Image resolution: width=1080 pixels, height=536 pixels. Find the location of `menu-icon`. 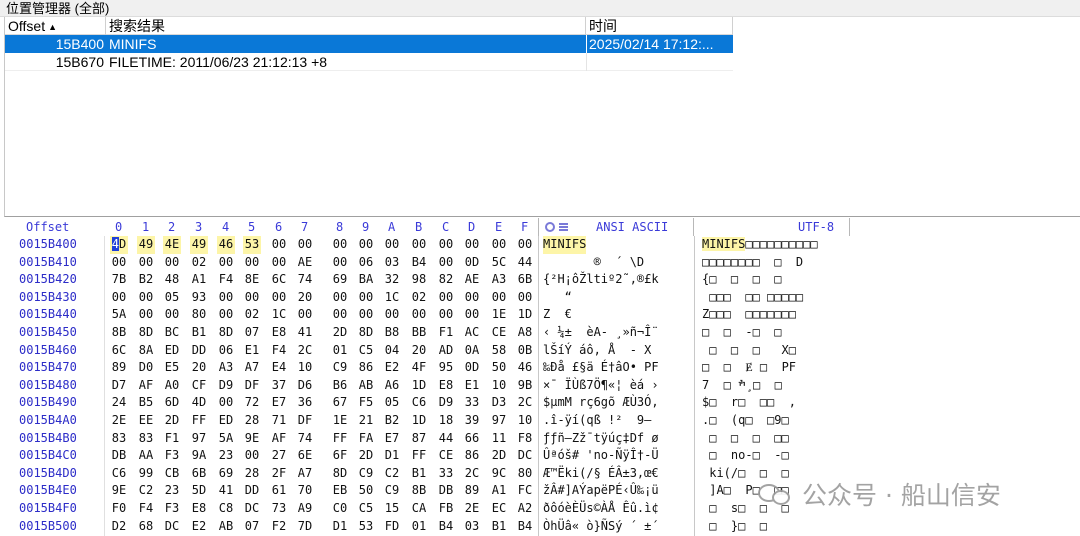

menu-icon is located at coordinates (563, 227).